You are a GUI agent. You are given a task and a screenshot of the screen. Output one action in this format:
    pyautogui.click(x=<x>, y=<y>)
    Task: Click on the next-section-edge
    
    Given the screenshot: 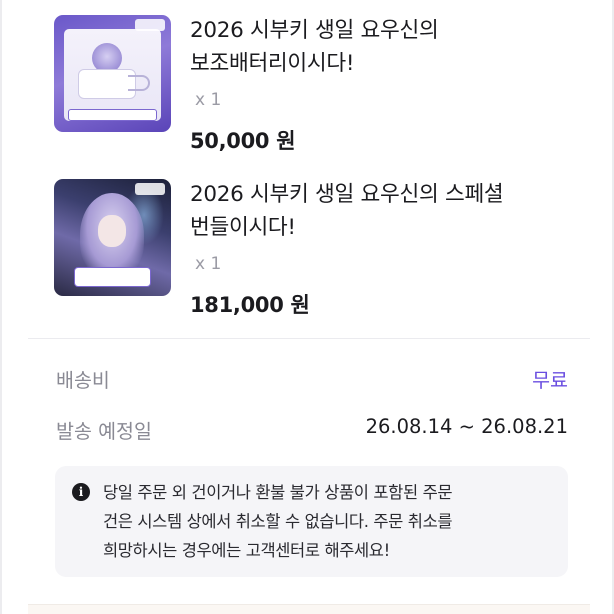 What is the action you would take?
    pyautogui.click(x=309, y=609)
    